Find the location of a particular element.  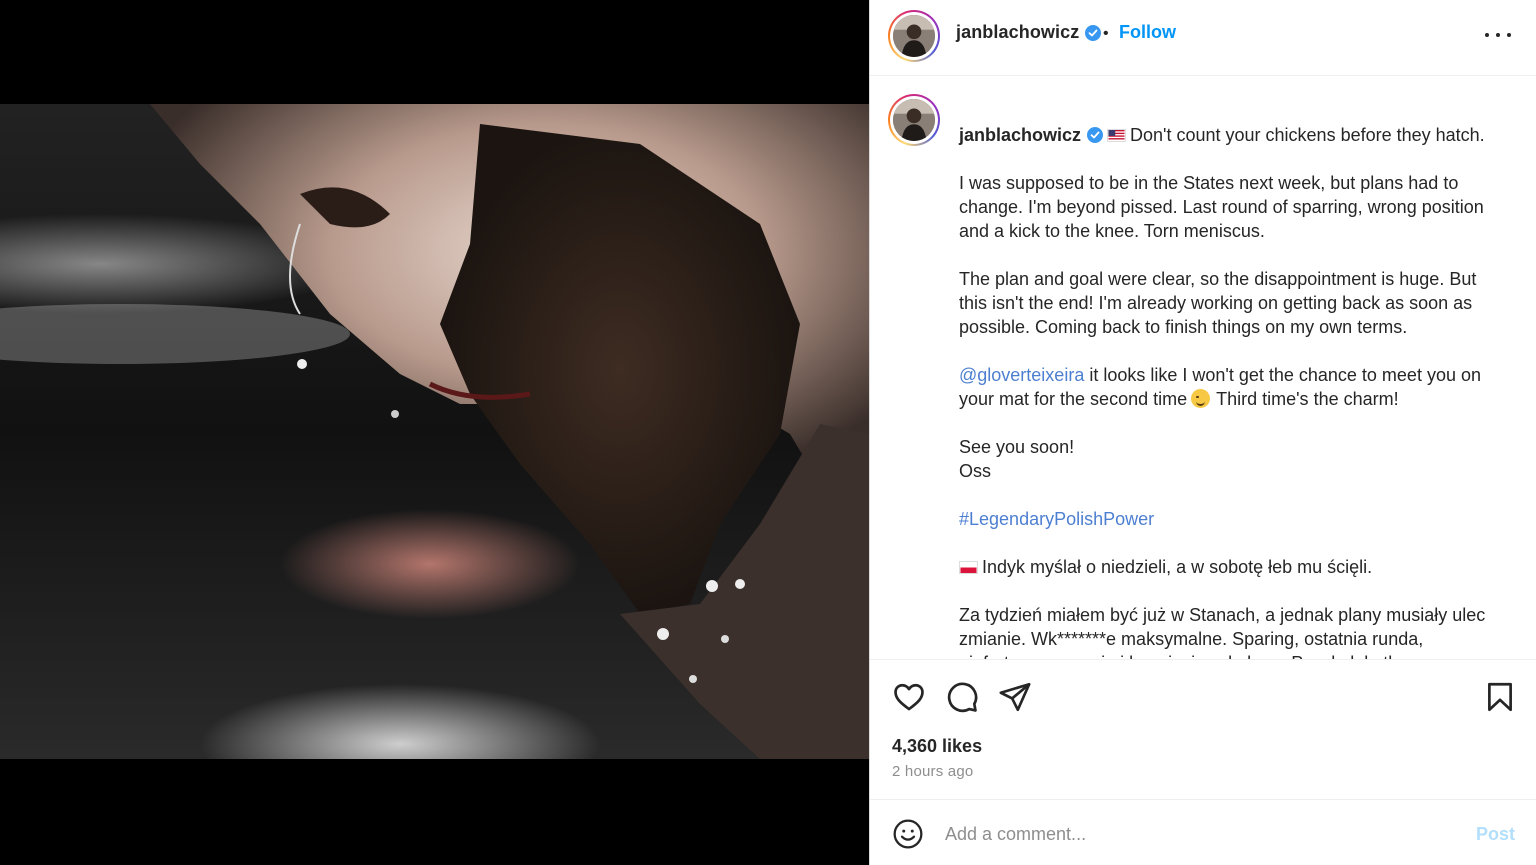

post-actions: 4,360 likes 2 hours ago is located at coordinates (1203, 729).